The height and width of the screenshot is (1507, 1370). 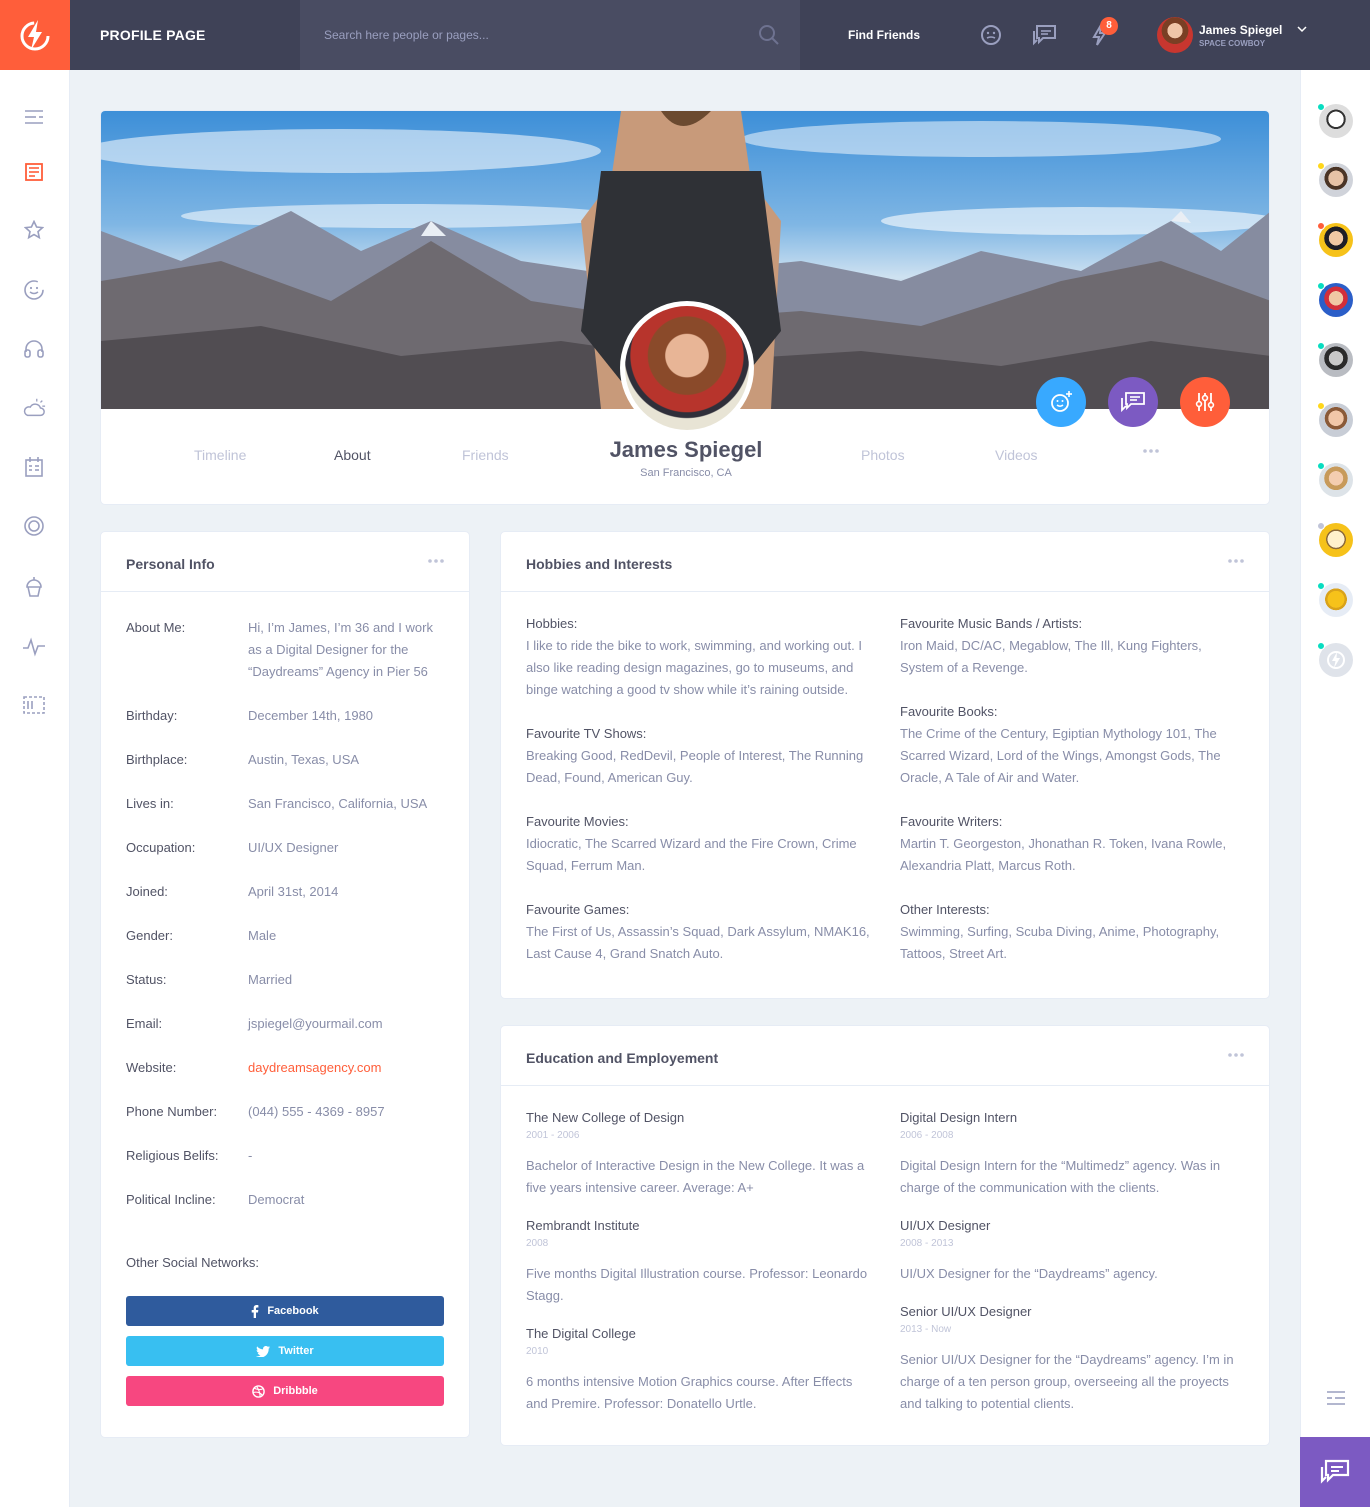 I want to click on education-title: The Digital College, so click(x=581, y=1333).